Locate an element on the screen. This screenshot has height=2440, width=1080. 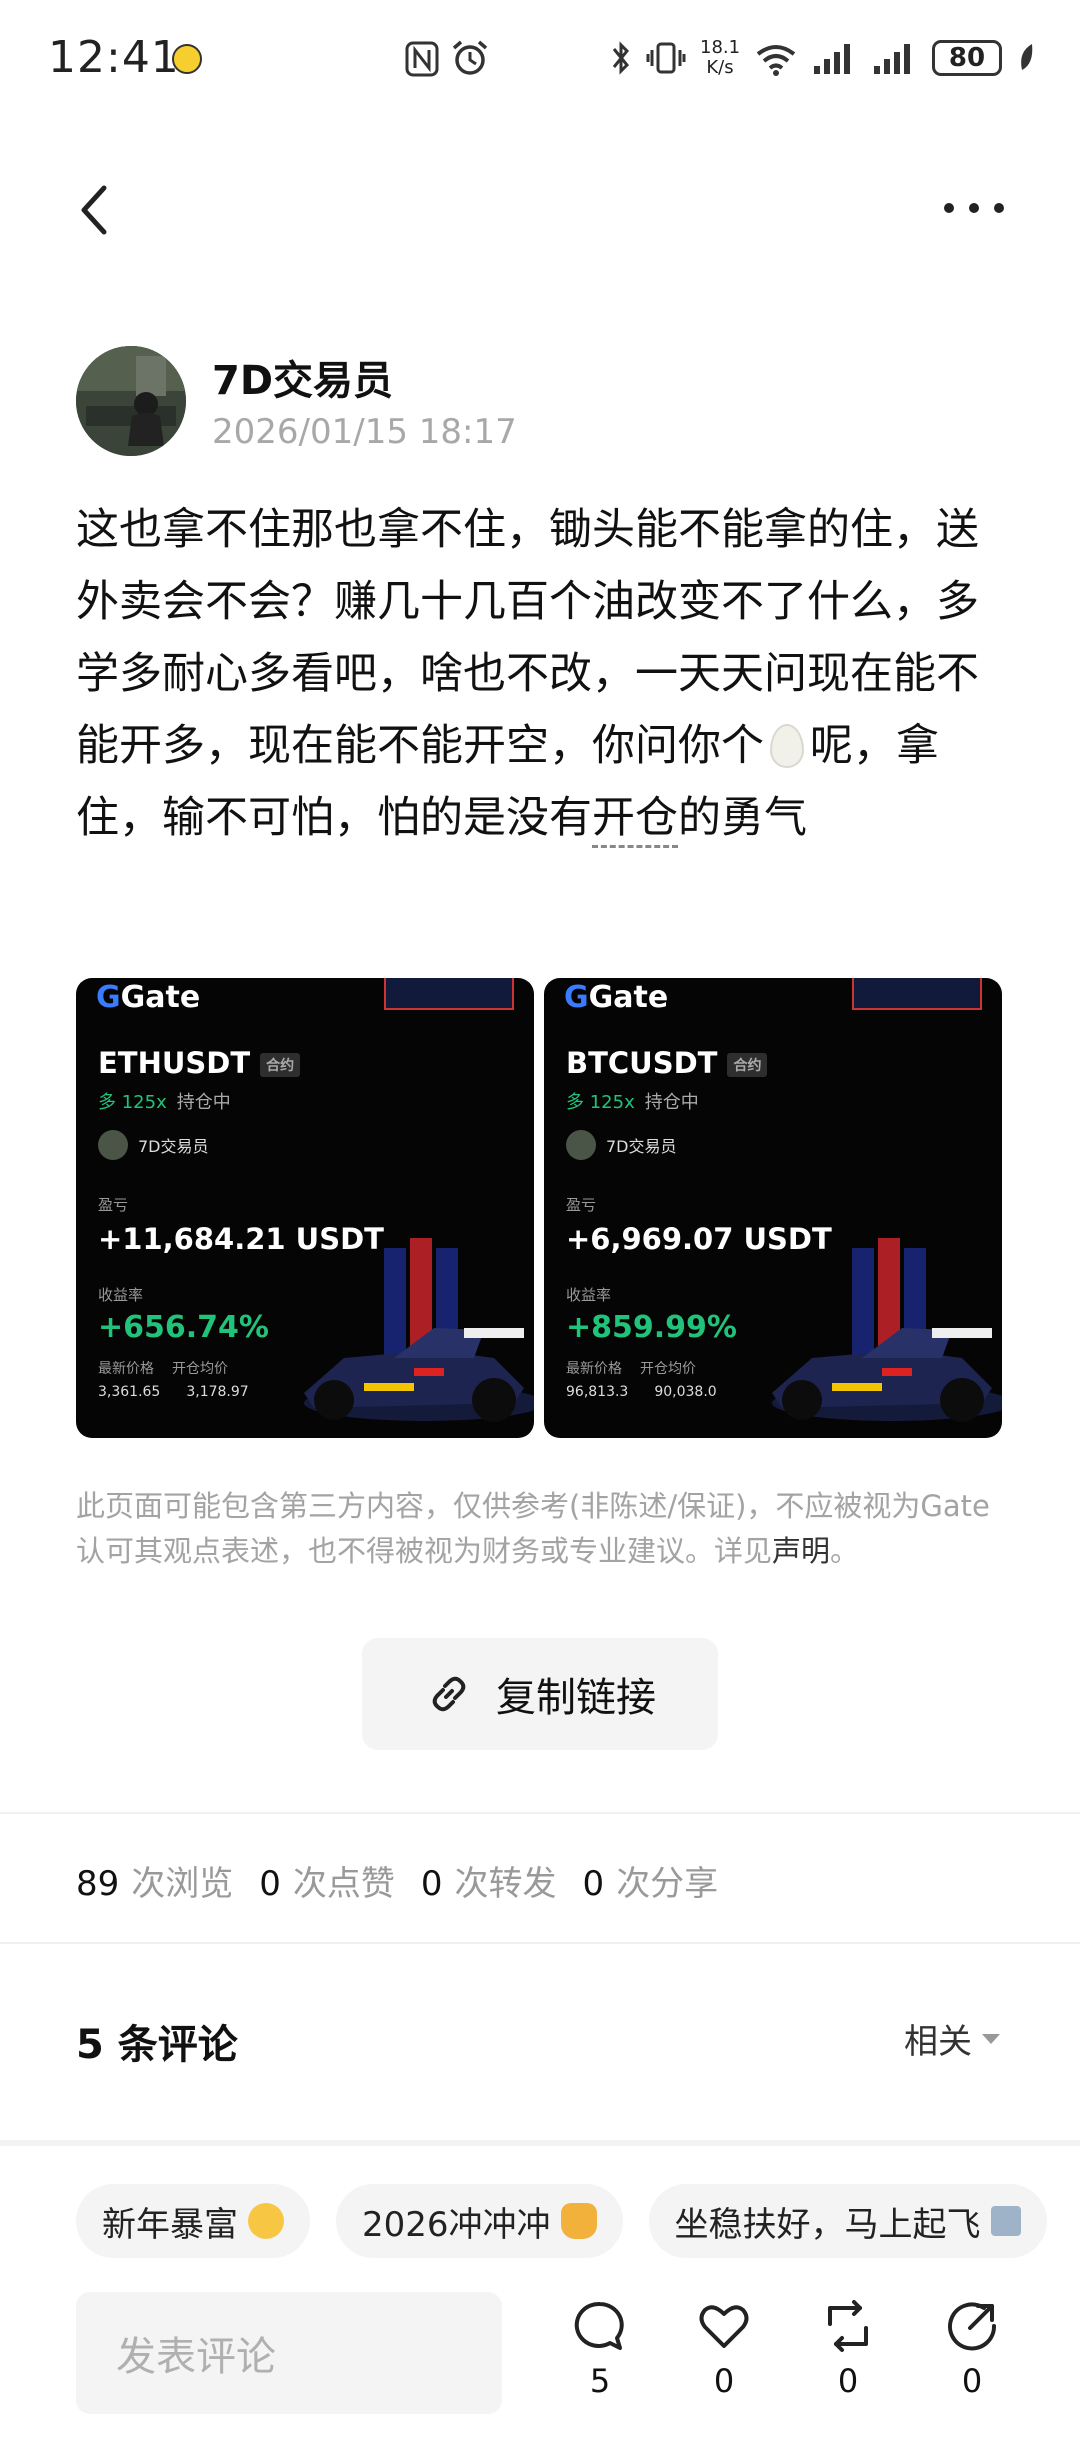
repost-icon is located at coordinates (848, 2326).